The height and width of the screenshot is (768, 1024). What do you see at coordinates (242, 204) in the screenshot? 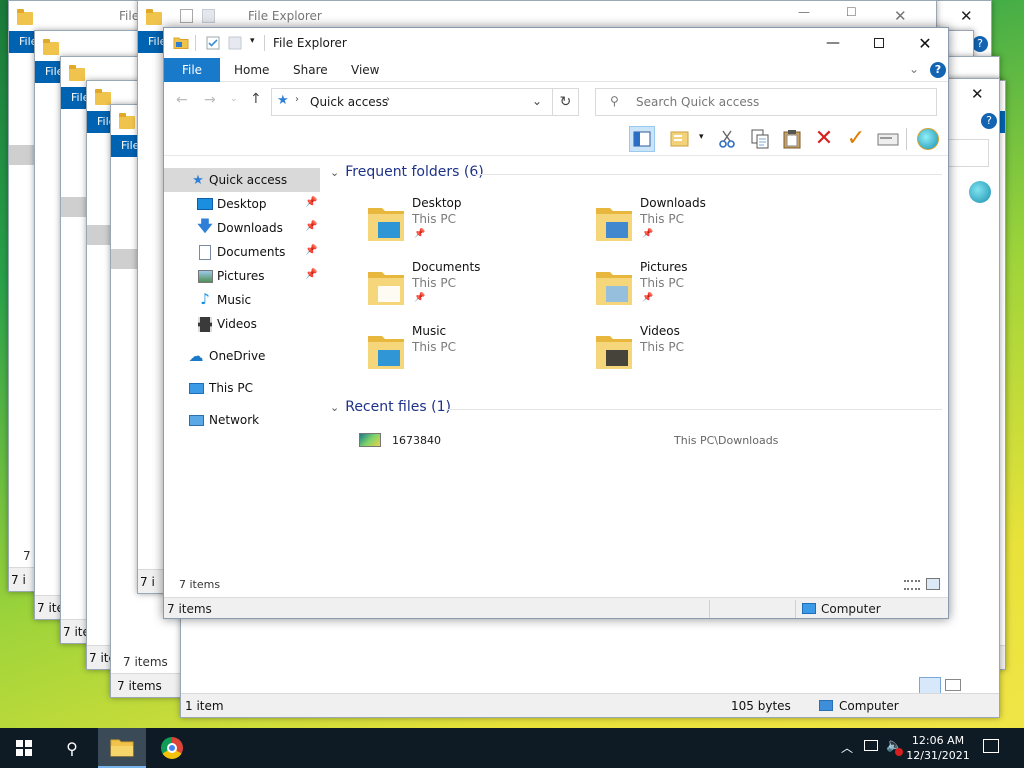
I see `sidebar-item-desktop: Desktop 📌` at bounding box center [242, 204].